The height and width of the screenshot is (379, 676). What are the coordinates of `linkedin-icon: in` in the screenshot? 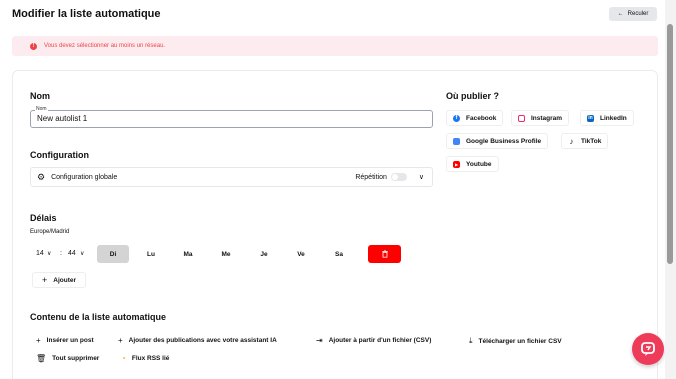 It's located at (590, 118).